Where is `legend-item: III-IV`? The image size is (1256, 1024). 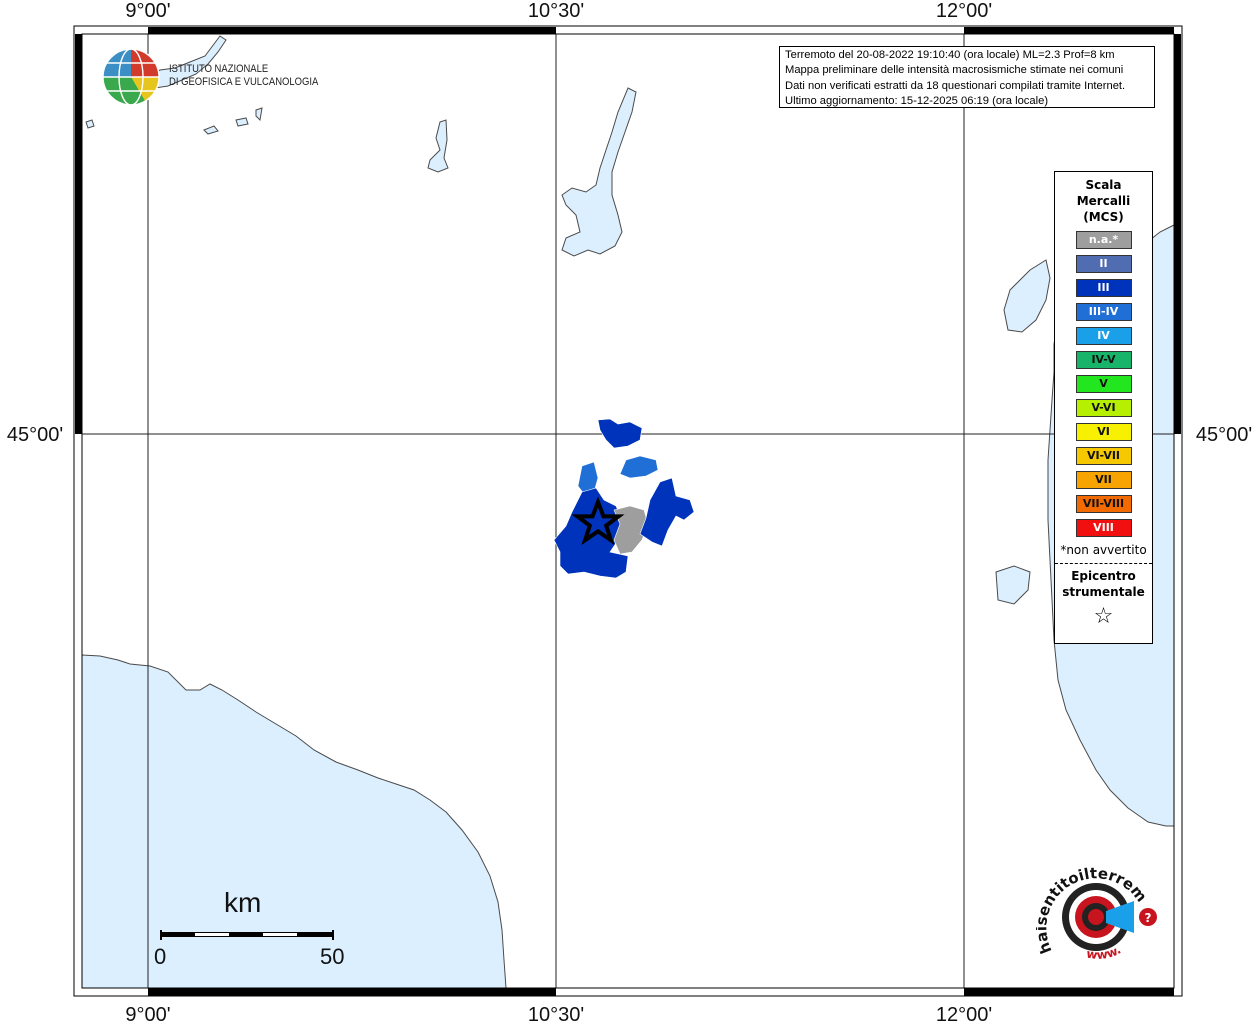
legend-item: III-IV is located at coordinates (1103, 312).